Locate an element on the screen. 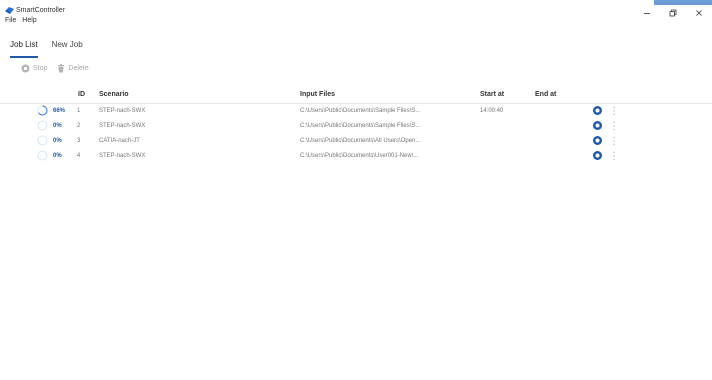 This screenshot has height=380, width=712. column-header-input-files: Input Files is located at coordinates (317, 95).